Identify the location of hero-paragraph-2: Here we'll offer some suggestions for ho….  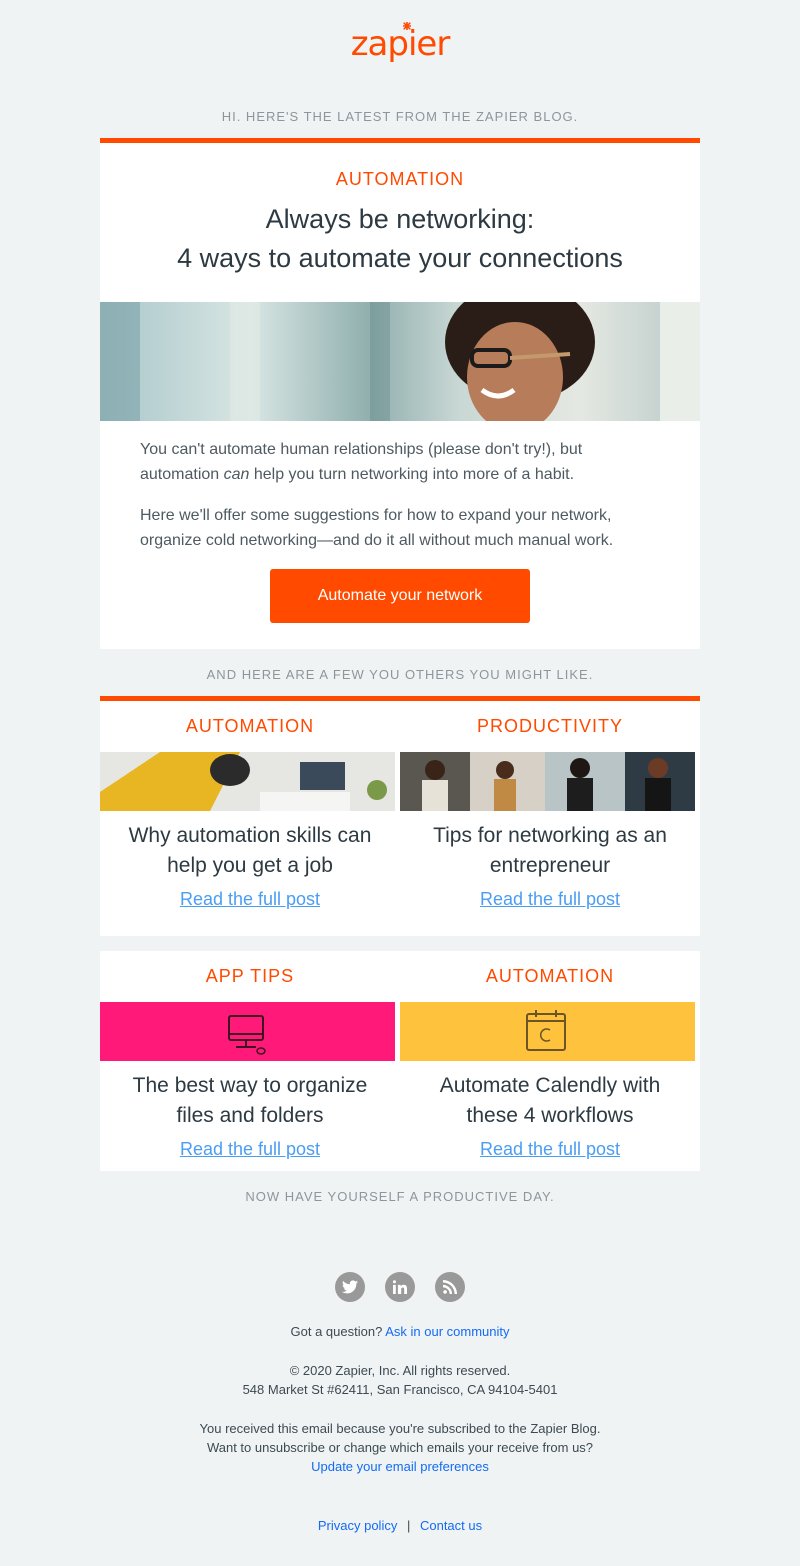
(377, 528).